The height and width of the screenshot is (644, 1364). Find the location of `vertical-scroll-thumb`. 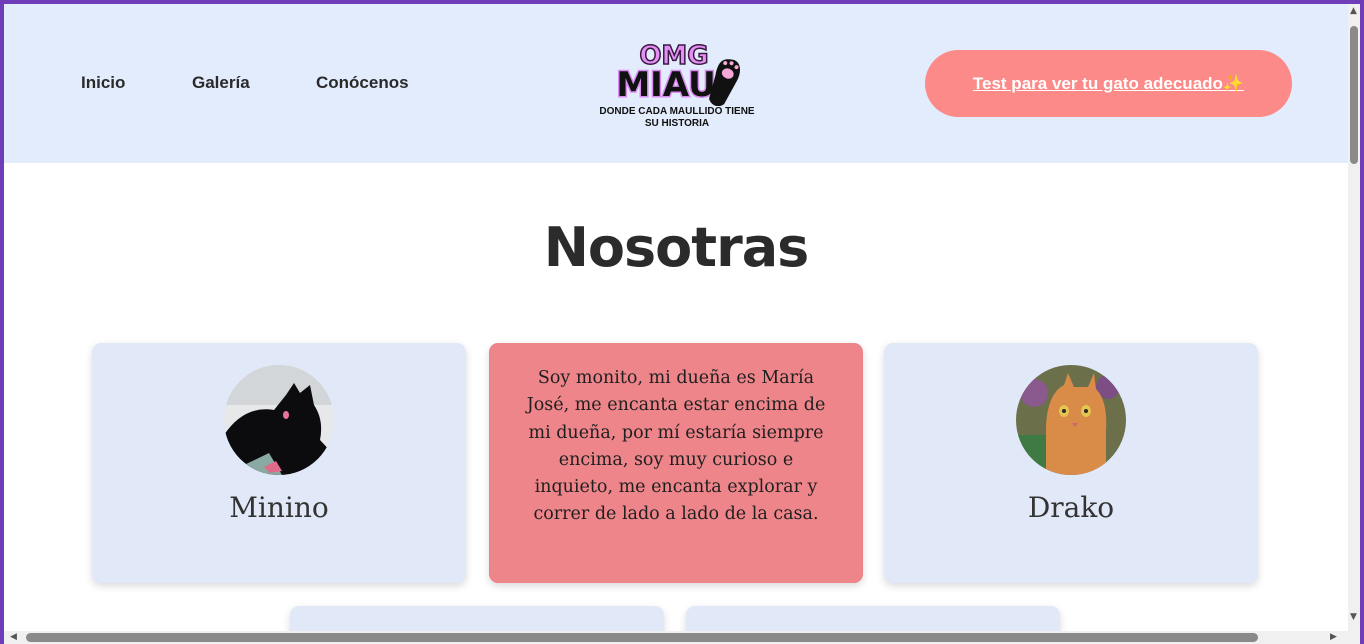

vertical-scroll-thumb is located at coordinates (1354, 95).